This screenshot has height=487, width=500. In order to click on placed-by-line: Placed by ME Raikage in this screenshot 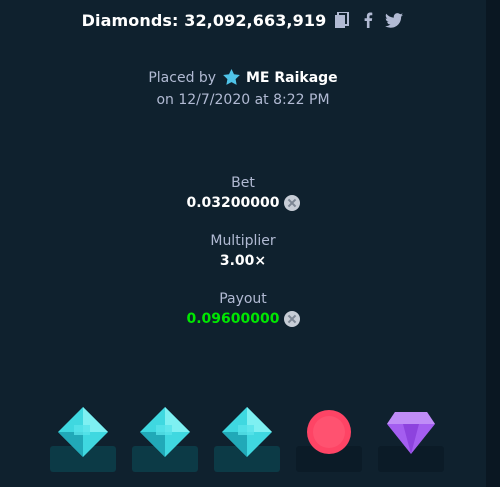, I will do `click(243, 79)`.